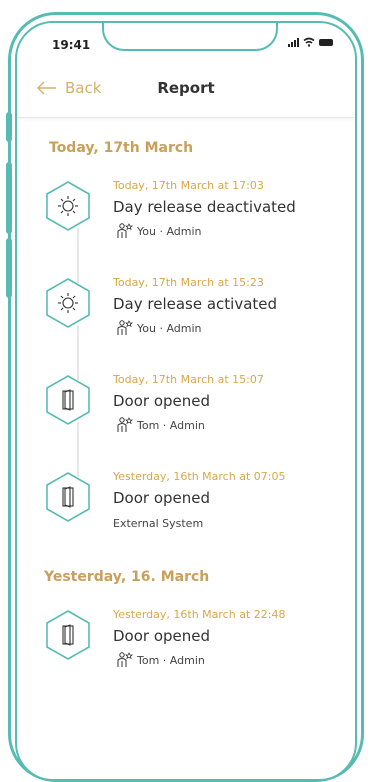 This screenshot has width=372, height=782. I want to click on entry-meta-text: External System, so click(158, 523).